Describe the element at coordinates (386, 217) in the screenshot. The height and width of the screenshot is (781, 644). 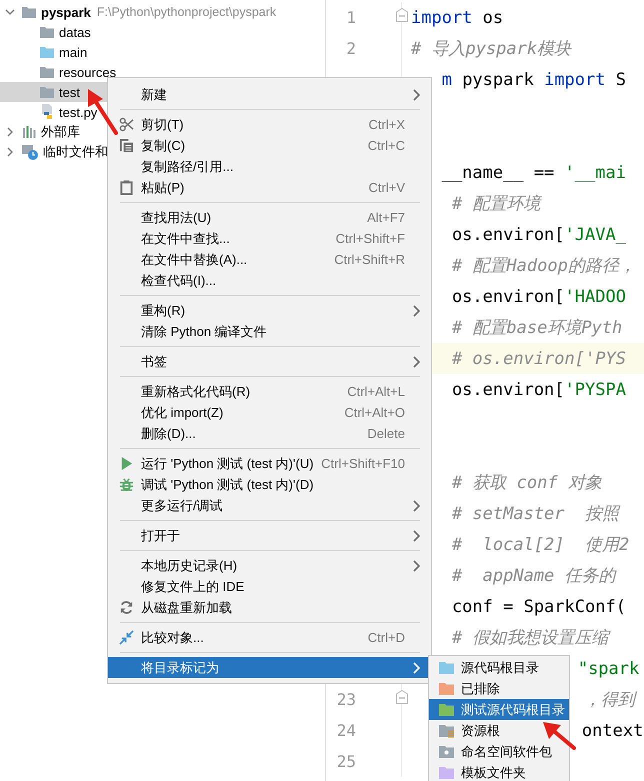
I see `shortcut-label: Alt+F7` at that location.